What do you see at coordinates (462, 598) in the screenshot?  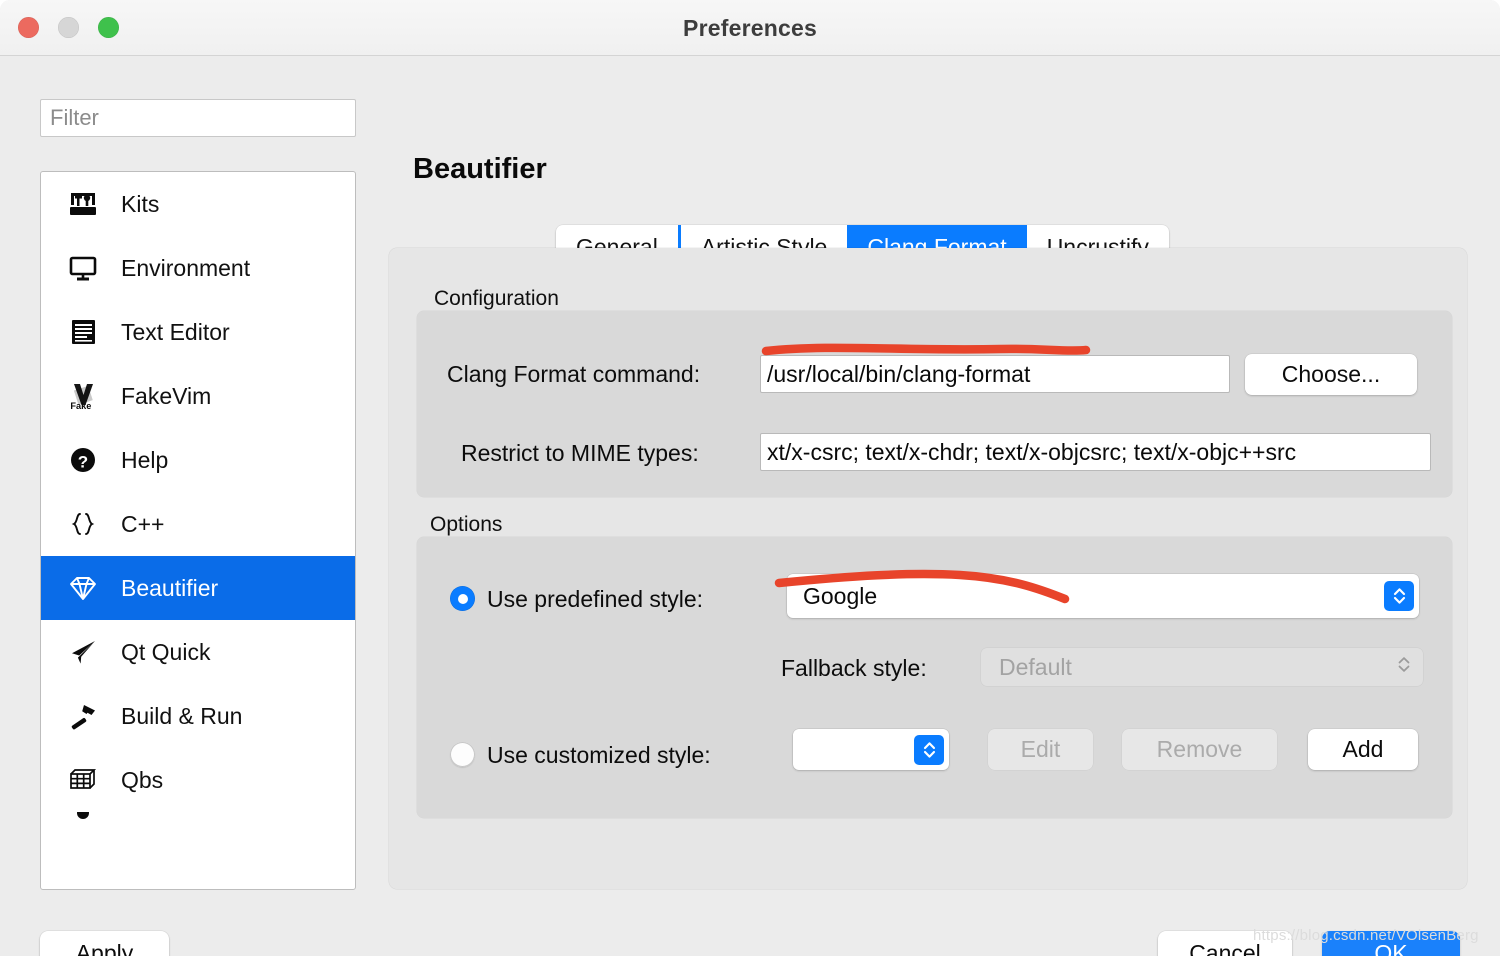 I see `use-predefined-style-radio` at bounding box center [462, 598].